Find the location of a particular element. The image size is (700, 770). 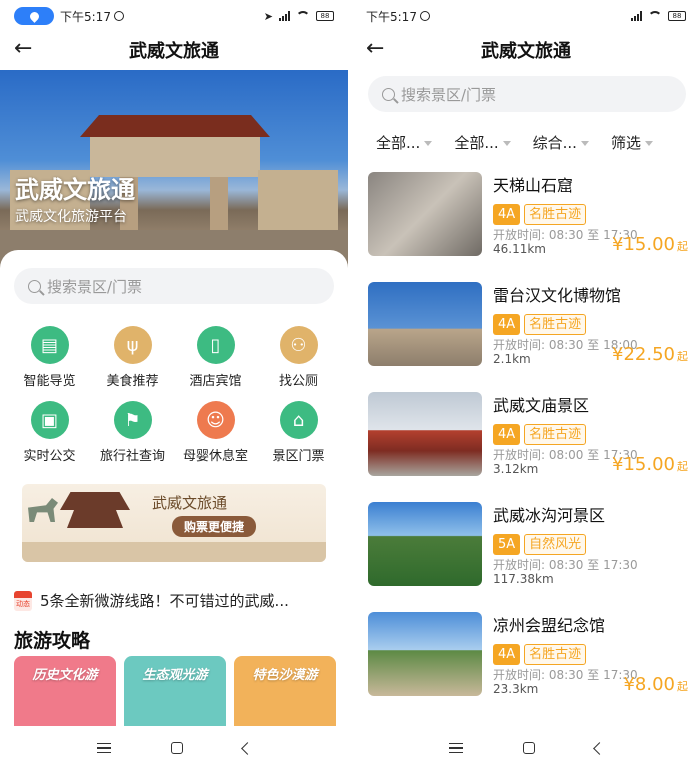

service-item: ▯ 酒店宾馆 is located at coordinates (215, 357).